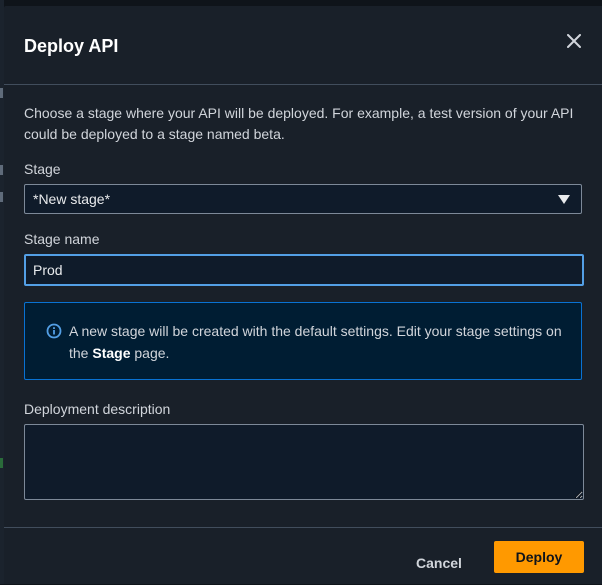 The image size is (602, 585). I want to click on deployment-description-textarea, so click(304, 462).